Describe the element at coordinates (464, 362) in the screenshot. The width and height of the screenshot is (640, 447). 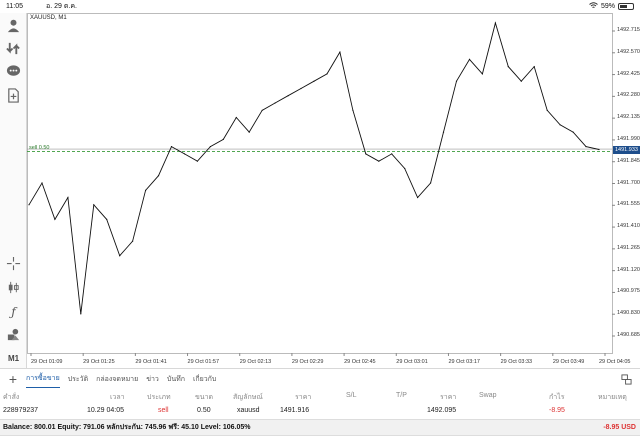
I see `time-tick-label: 29 Oct 03:17` at that location.